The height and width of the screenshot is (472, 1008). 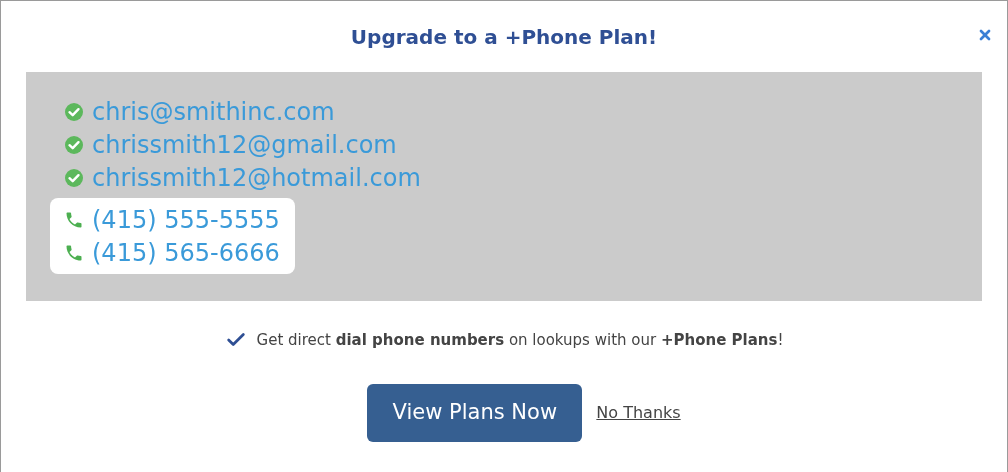 I want to click on email-address: chrissmith12@gmail.com, so click(x=244, y=145).